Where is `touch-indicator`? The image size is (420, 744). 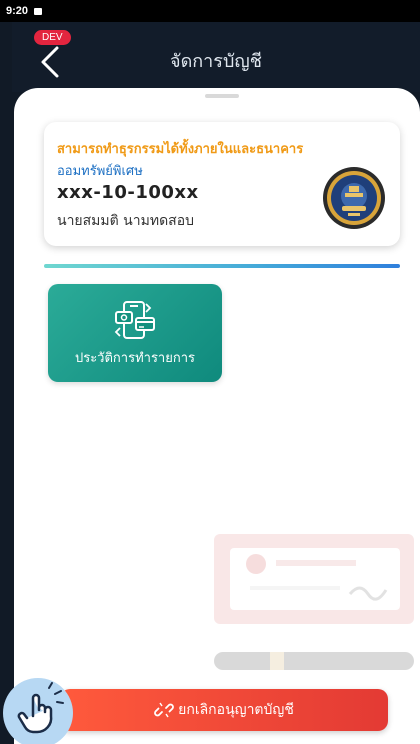 touch-indicator is located at coordinates (38, 711).